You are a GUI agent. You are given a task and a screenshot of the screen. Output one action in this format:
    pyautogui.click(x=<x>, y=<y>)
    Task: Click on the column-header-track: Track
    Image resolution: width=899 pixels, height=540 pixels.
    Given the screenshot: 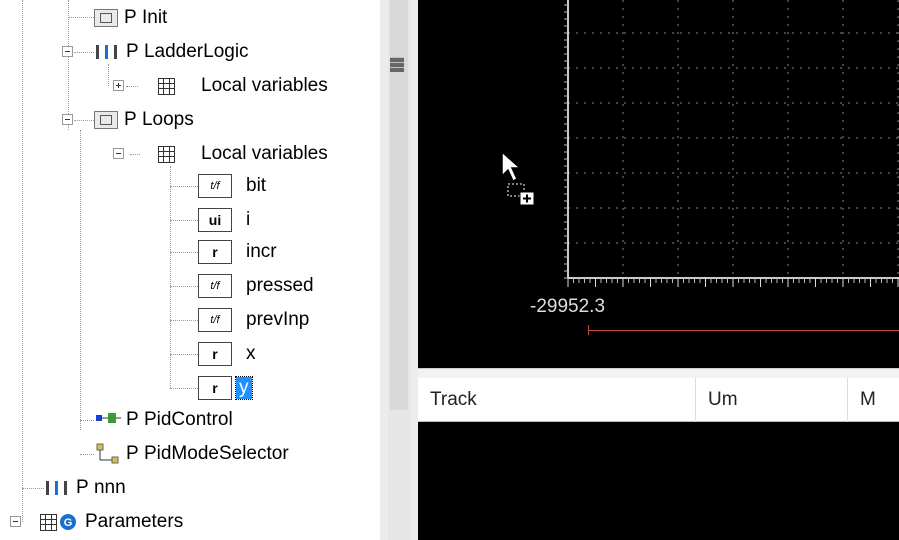 What is the action you would take?
    pyautogui.click(x=557, y=400)
    